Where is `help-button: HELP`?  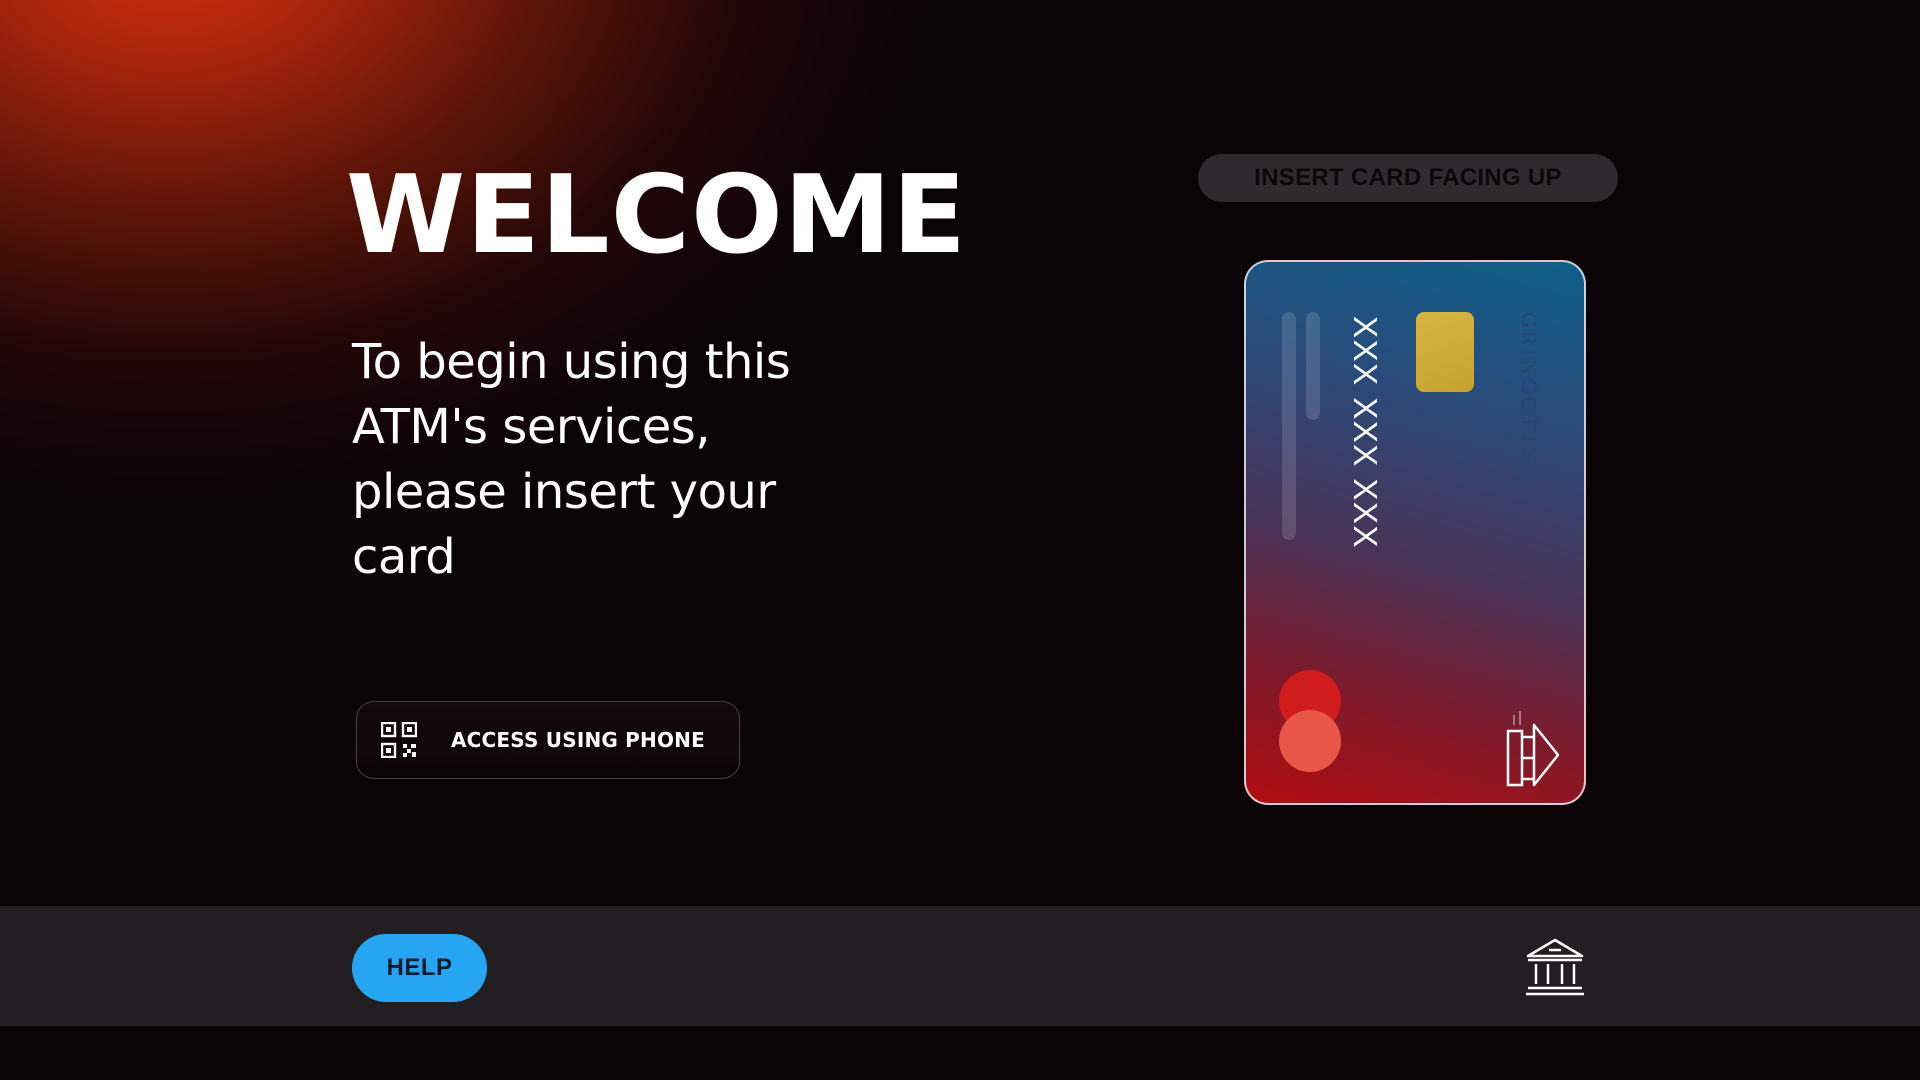 help-button: HELP is located at coordinates (419, 968).